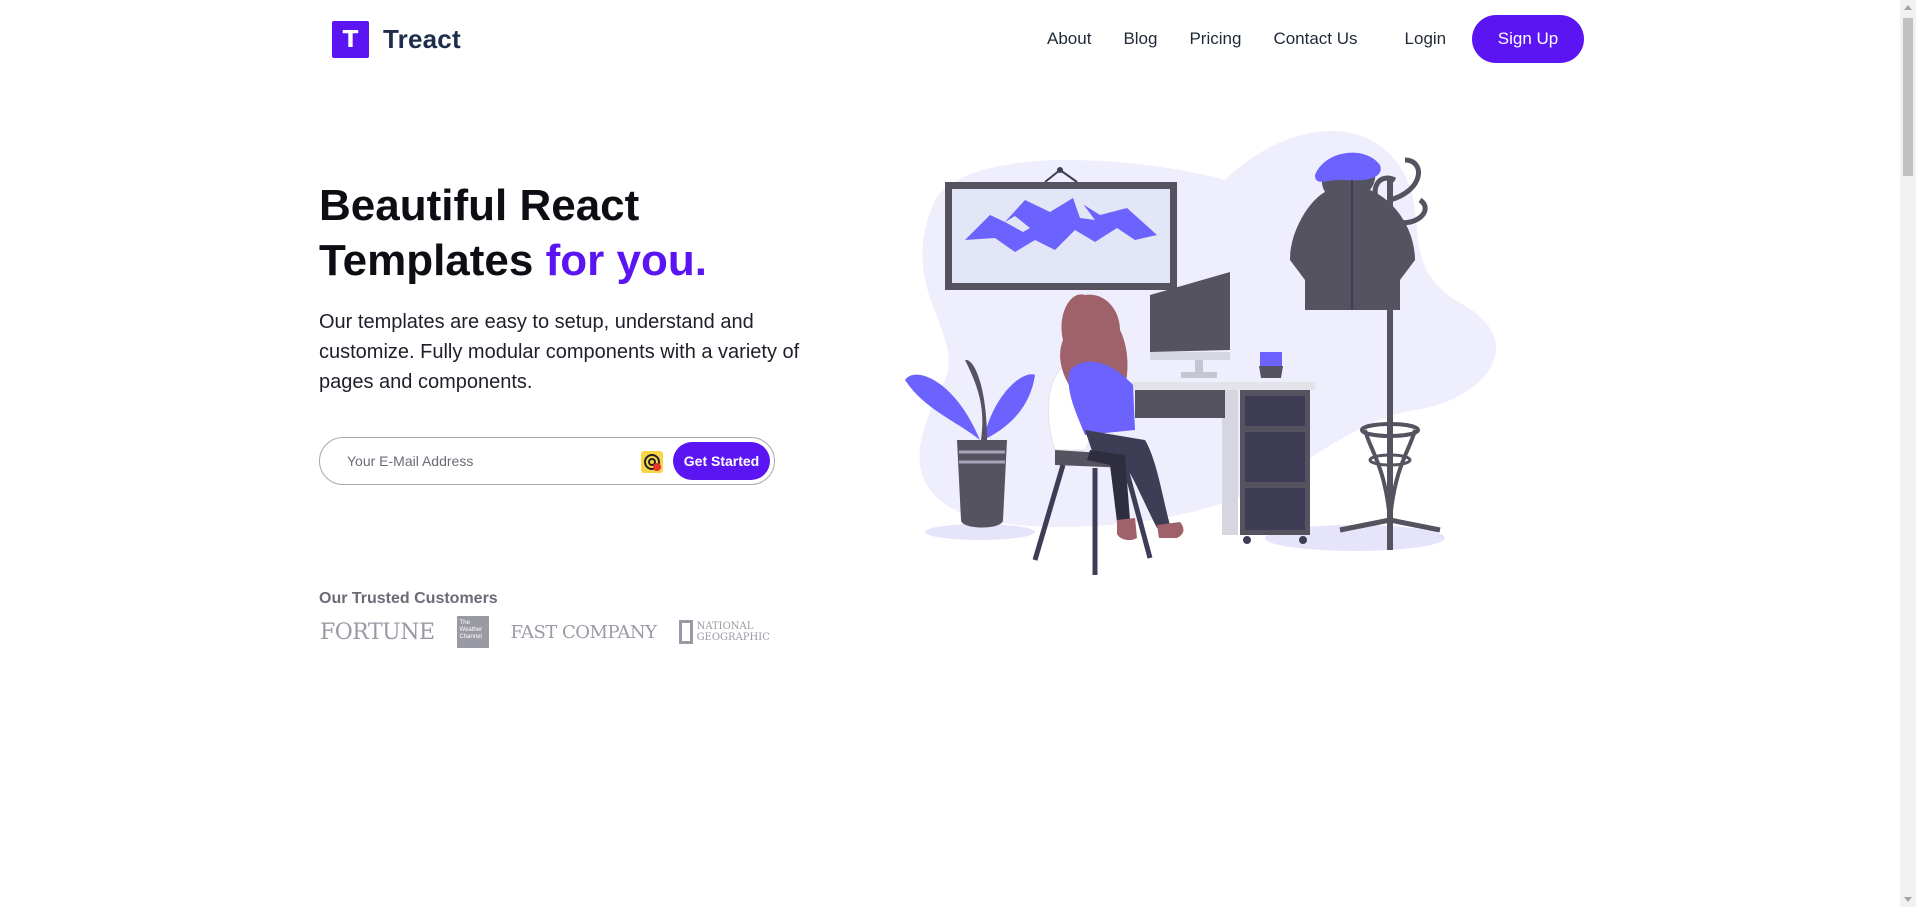  Describe the element at coordinates (1908, 453) in the screenshot. I see `page-scrollbar` at that location.